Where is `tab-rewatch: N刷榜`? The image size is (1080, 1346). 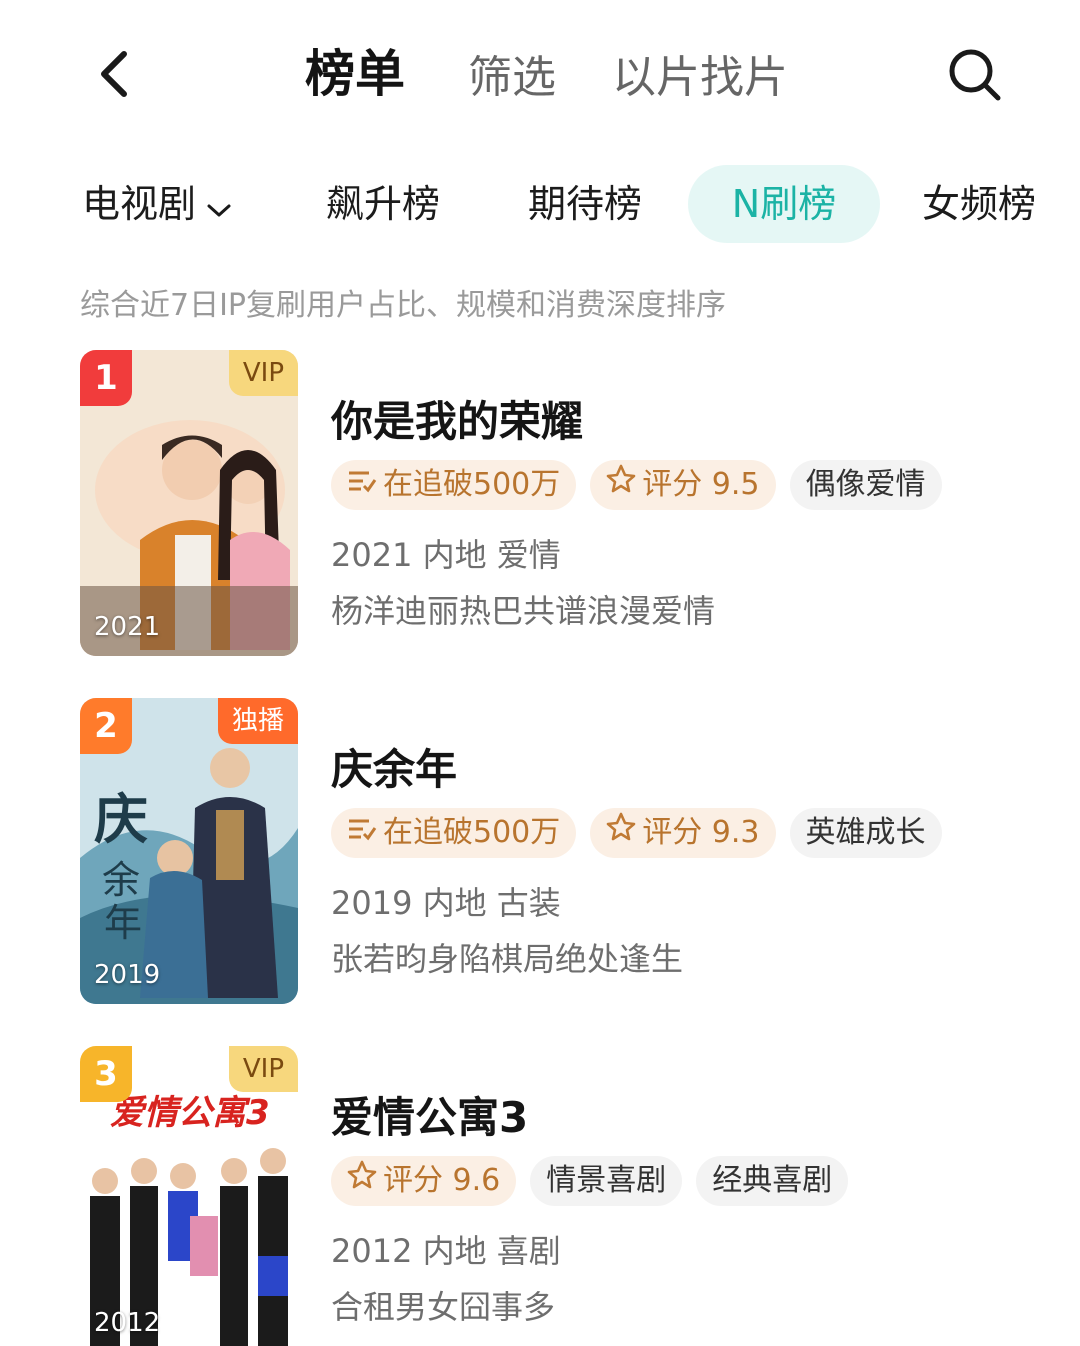
tab-rewatch: N刷榜 is located at coordinates (784, 204).